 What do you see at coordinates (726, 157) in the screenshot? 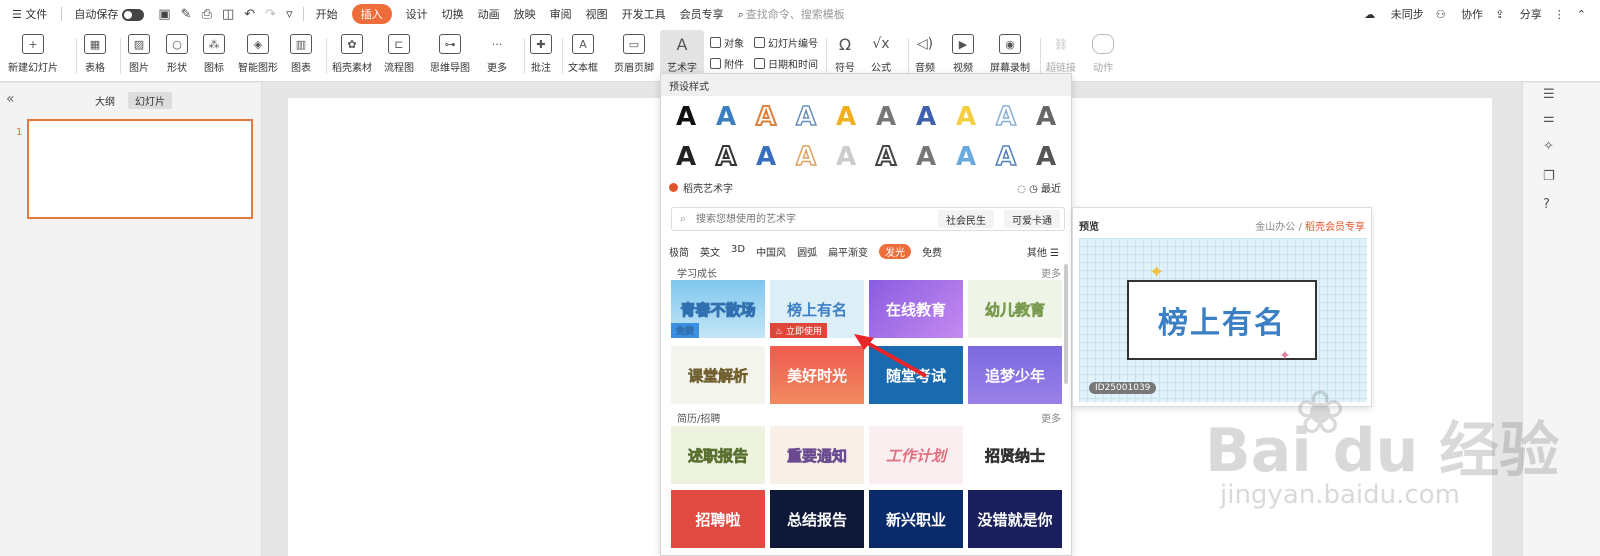
I see `preset-style-12: A` at bounding box center [726, 157].